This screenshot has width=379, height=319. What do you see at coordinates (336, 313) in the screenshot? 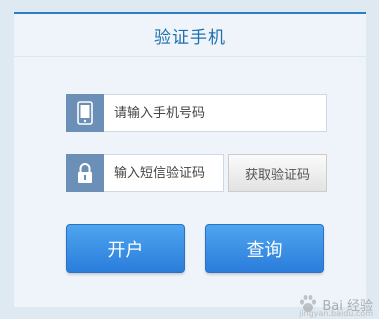
I see `watermark-url: jingyan.baidu.com` at bounding box center [336, 313].